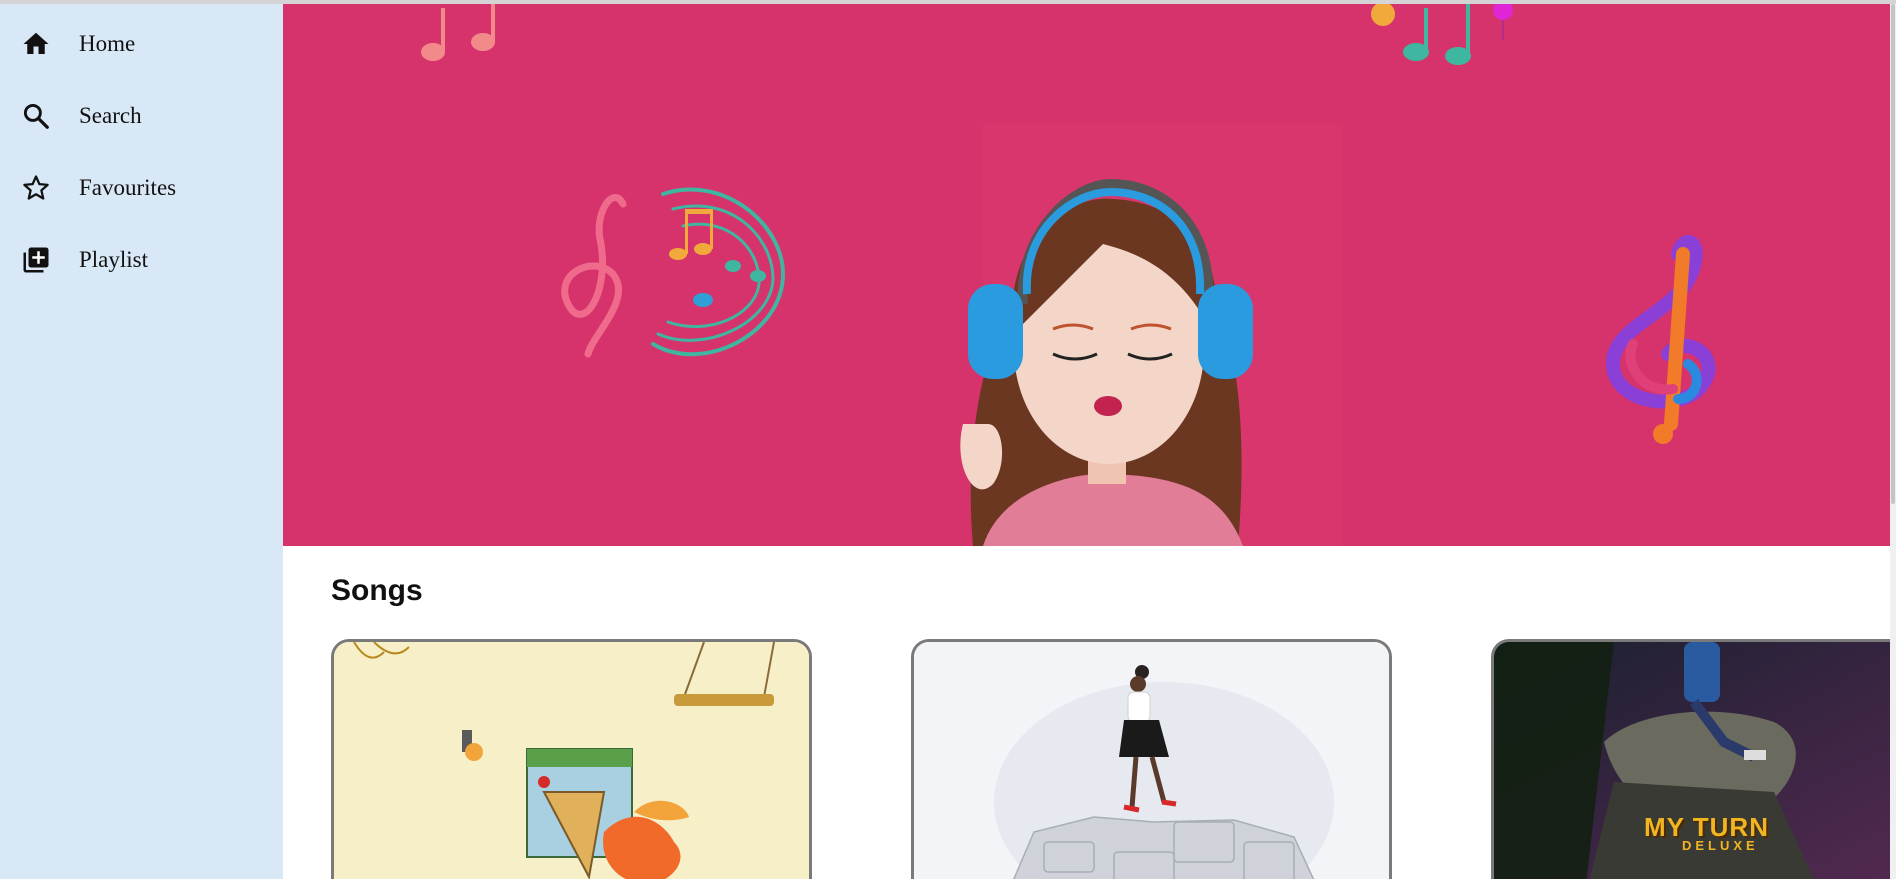  What do you see at coordinates (377, 590) in the screenshot?
I see `section-title: Songs` at bounding box center [377, 590].